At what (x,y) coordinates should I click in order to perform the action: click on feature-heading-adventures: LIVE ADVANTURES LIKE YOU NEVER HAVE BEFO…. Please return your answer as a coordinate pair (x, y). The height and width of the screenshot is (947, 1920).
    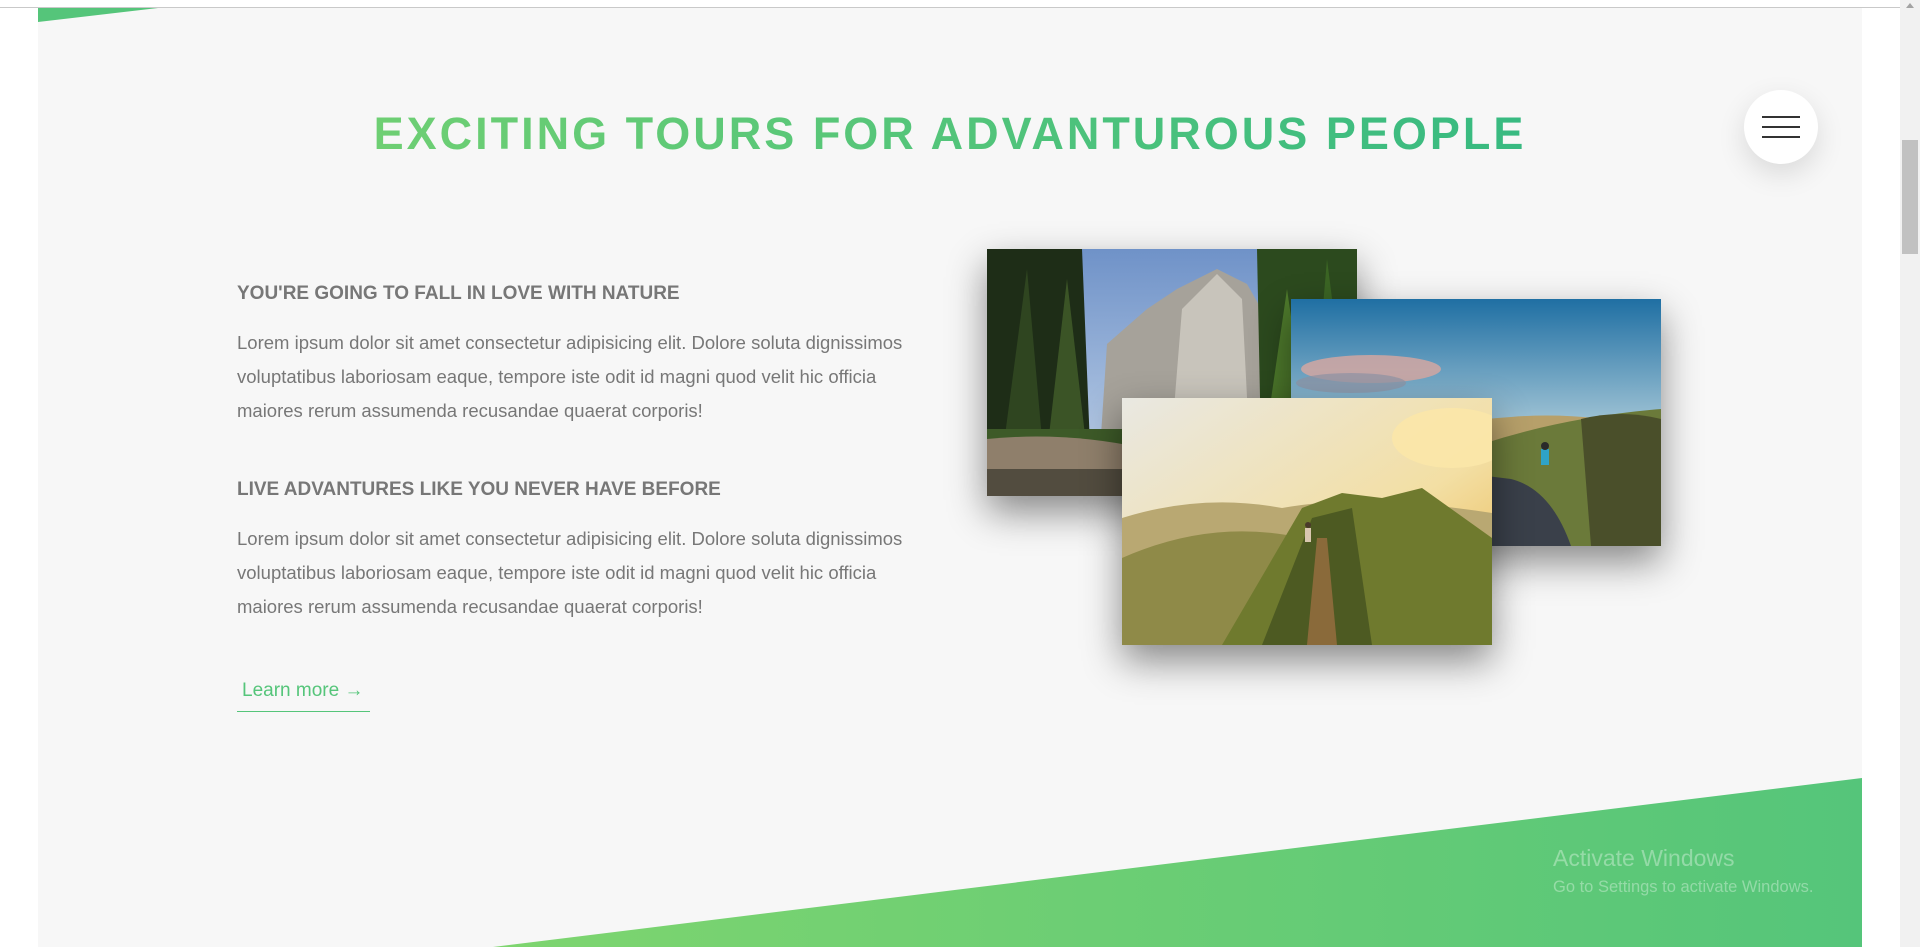
    Looking at the image, I should click on (479, 489).